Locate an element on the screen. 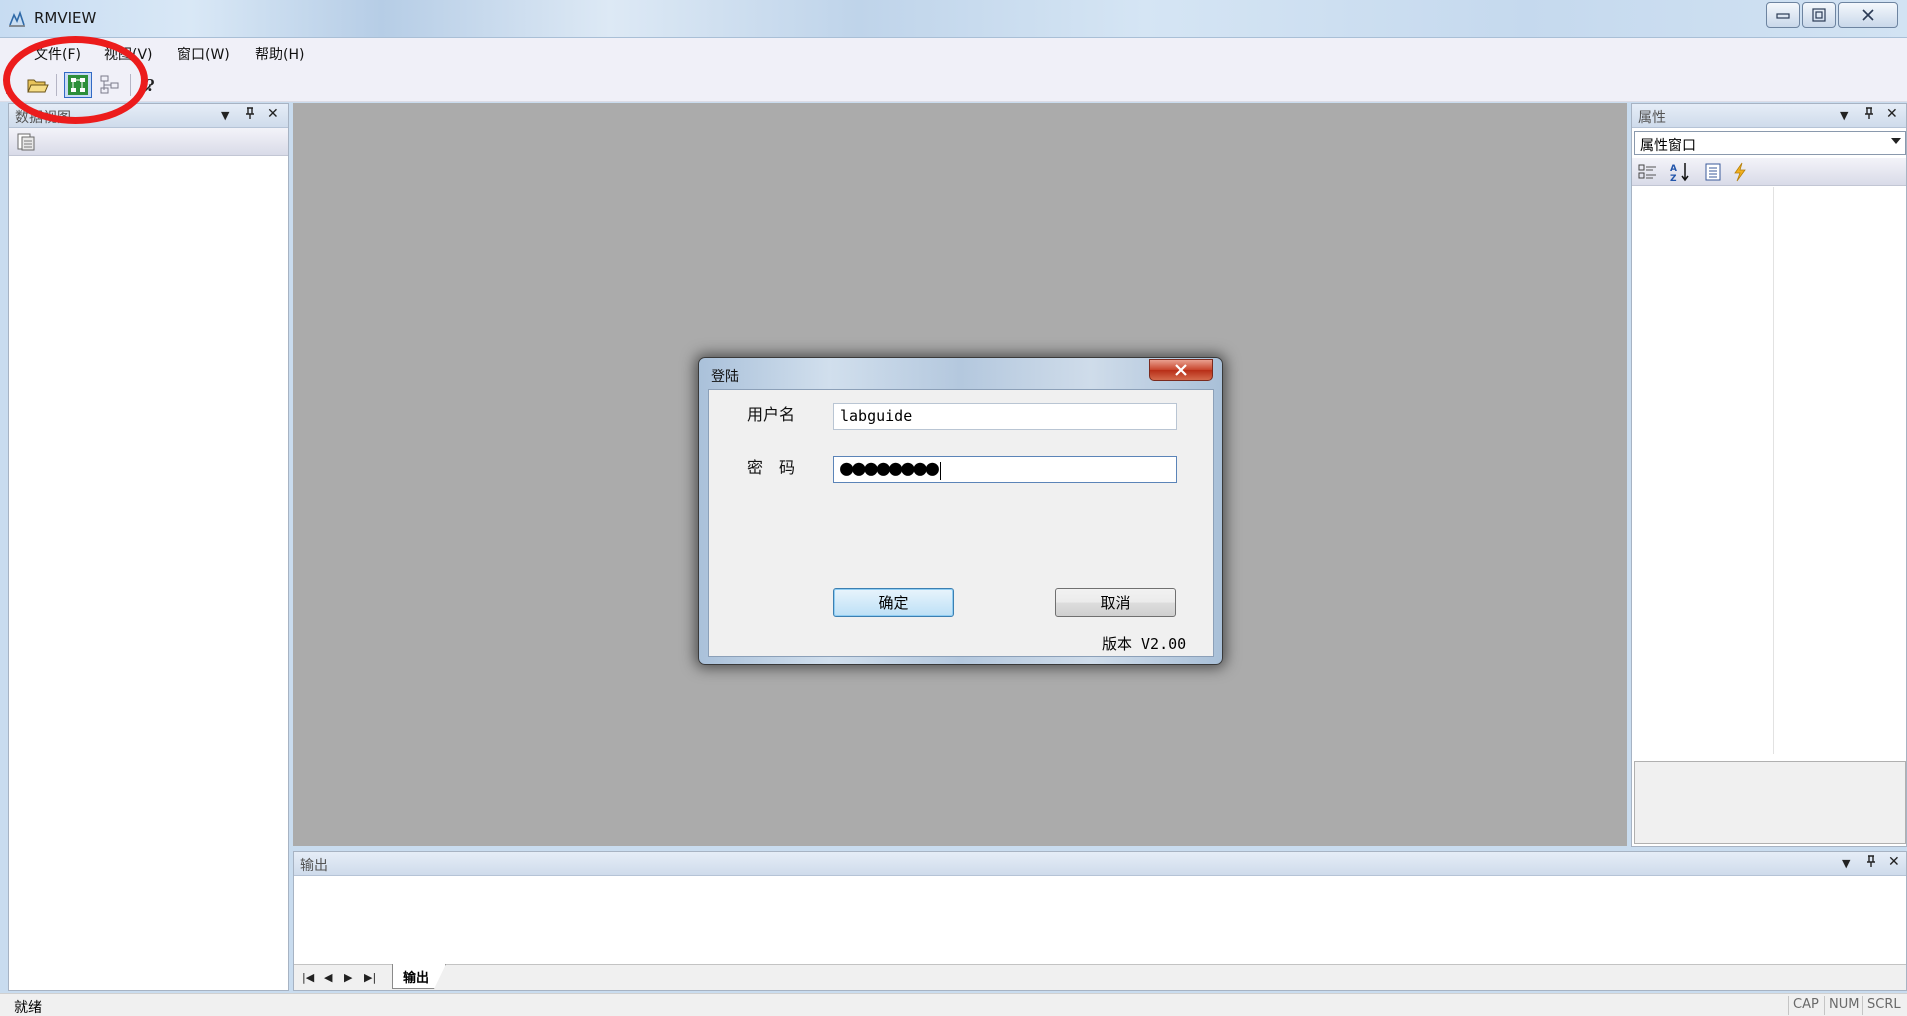  minimize-button is located at coordinates (1783, 15).